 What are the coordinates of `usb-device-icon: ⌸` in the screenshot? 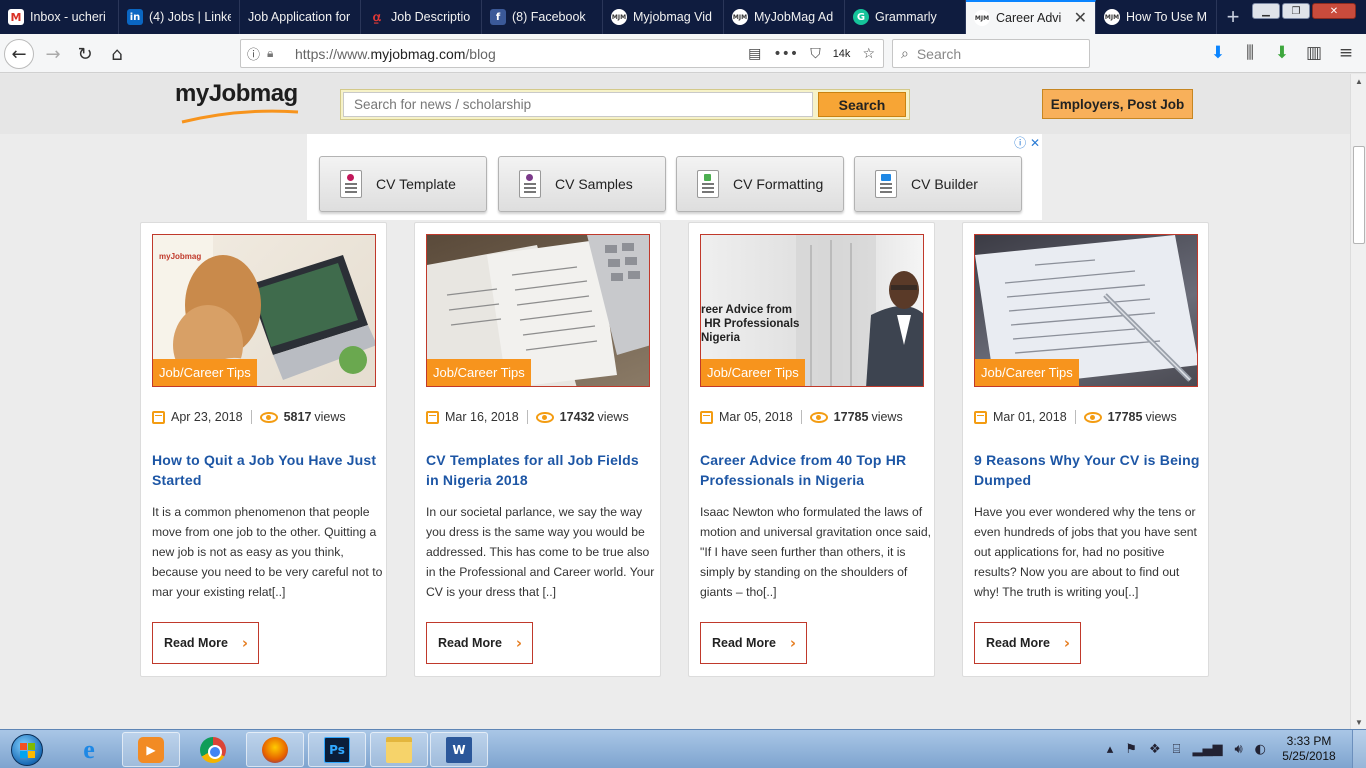 It's located at (1177, 749).